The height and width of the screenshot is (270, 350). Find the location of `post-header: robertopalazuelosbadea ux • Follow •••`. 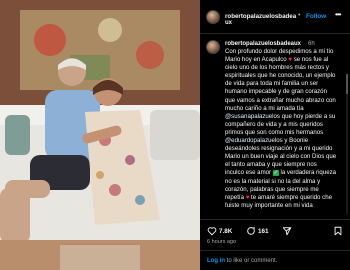

post-header: robertopalazuelosbadea ux • Follow ••• is located at coordinates (275, 17).